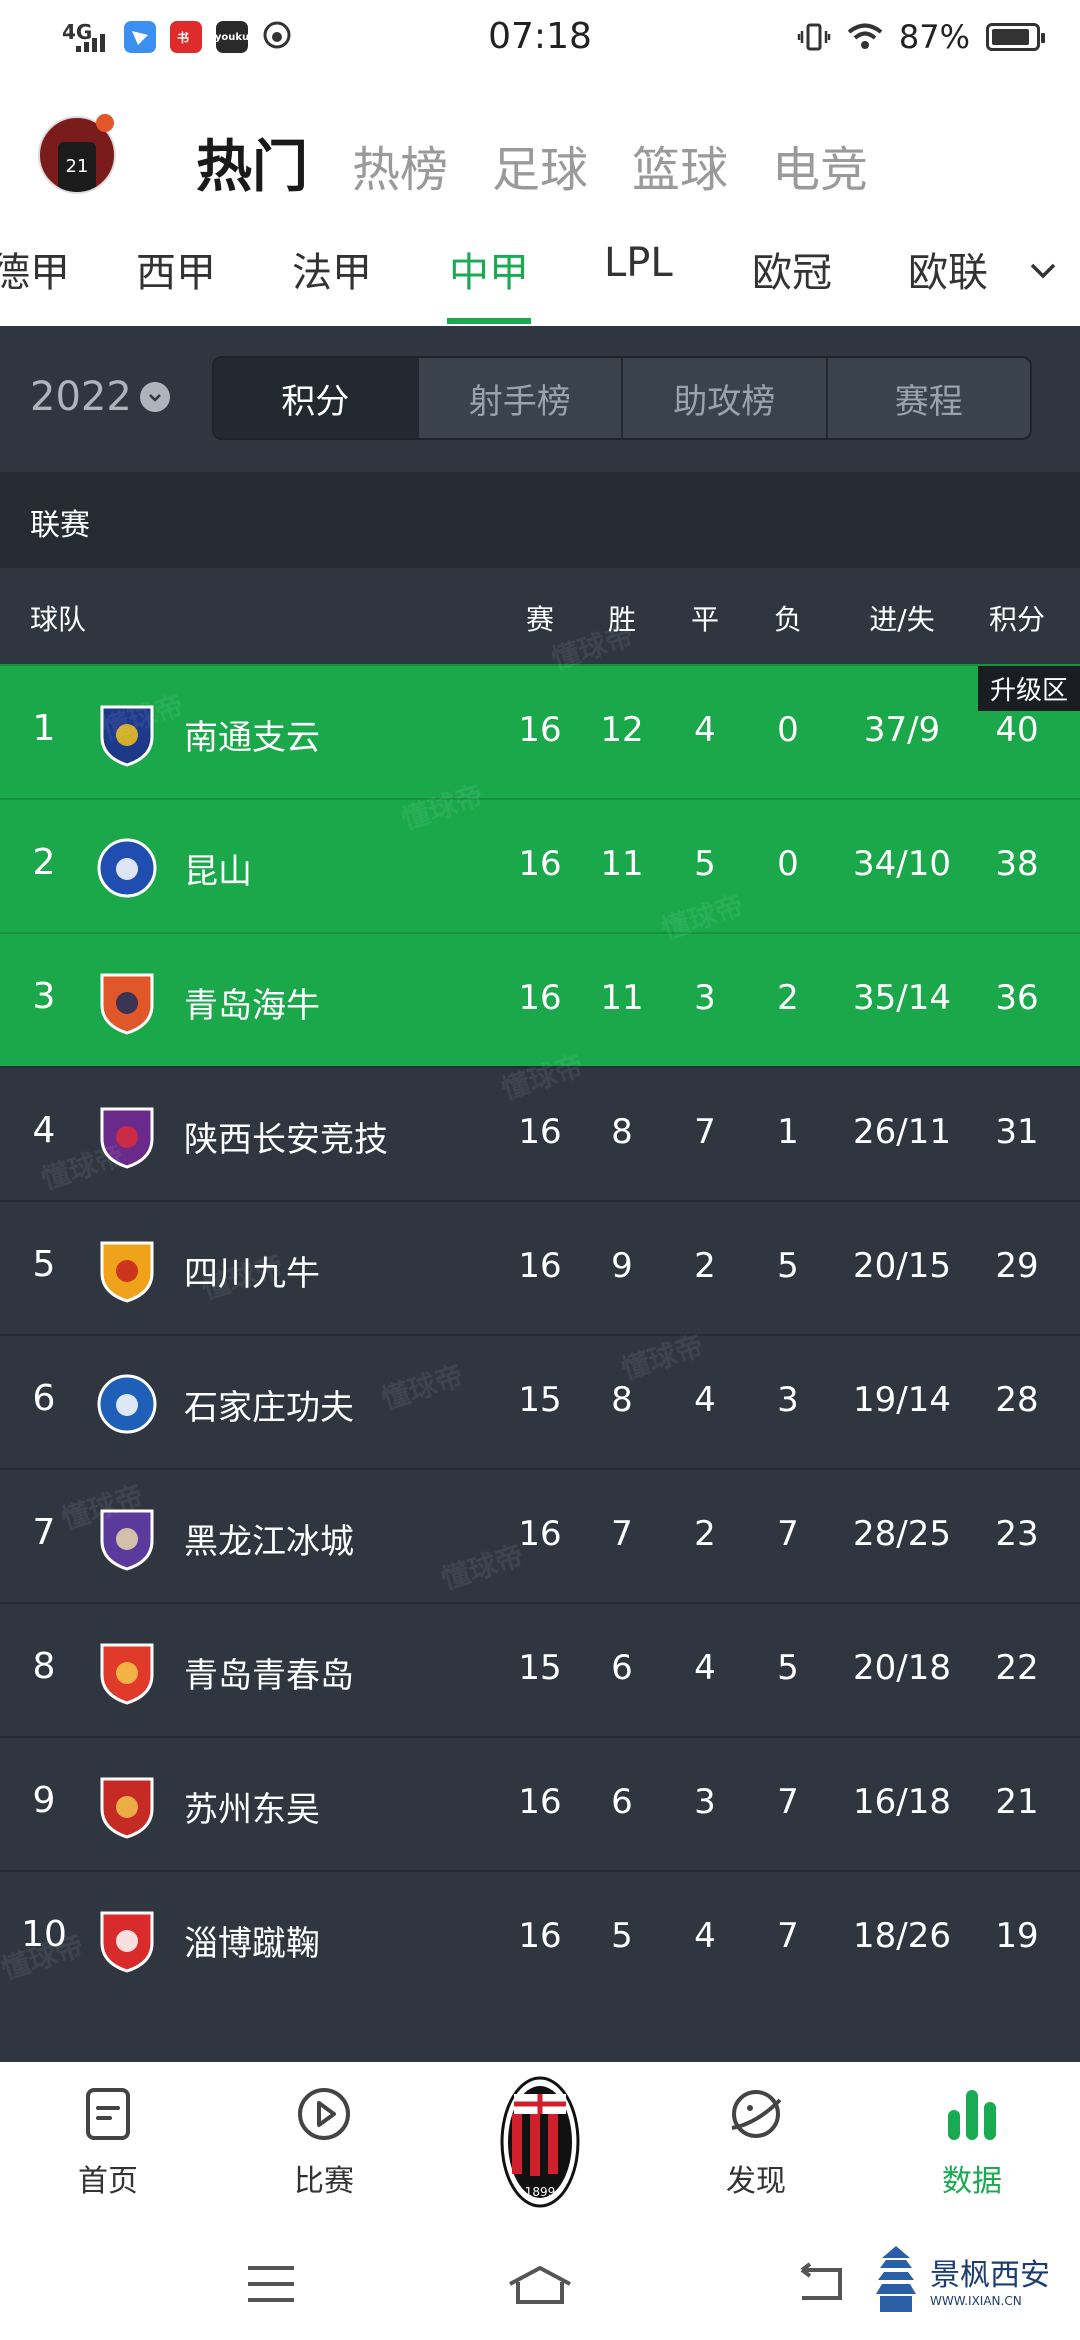 The image size is (1080, 2340). Describe the element at coordinates (252, 1944) in the screenshot. I see `team-name: 淄博蹴鞠` at that location.